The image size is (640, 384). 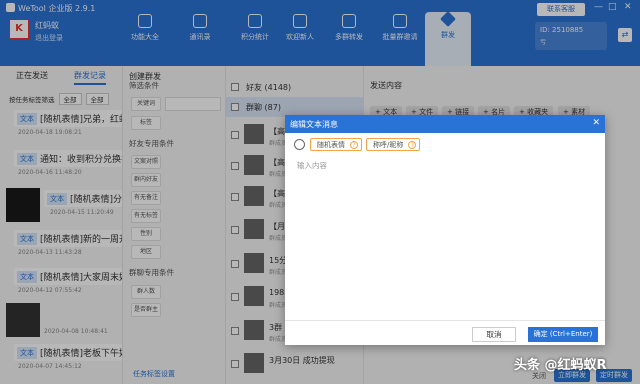 I want to click on close-icon: ✕, so click(x=596, y=123).